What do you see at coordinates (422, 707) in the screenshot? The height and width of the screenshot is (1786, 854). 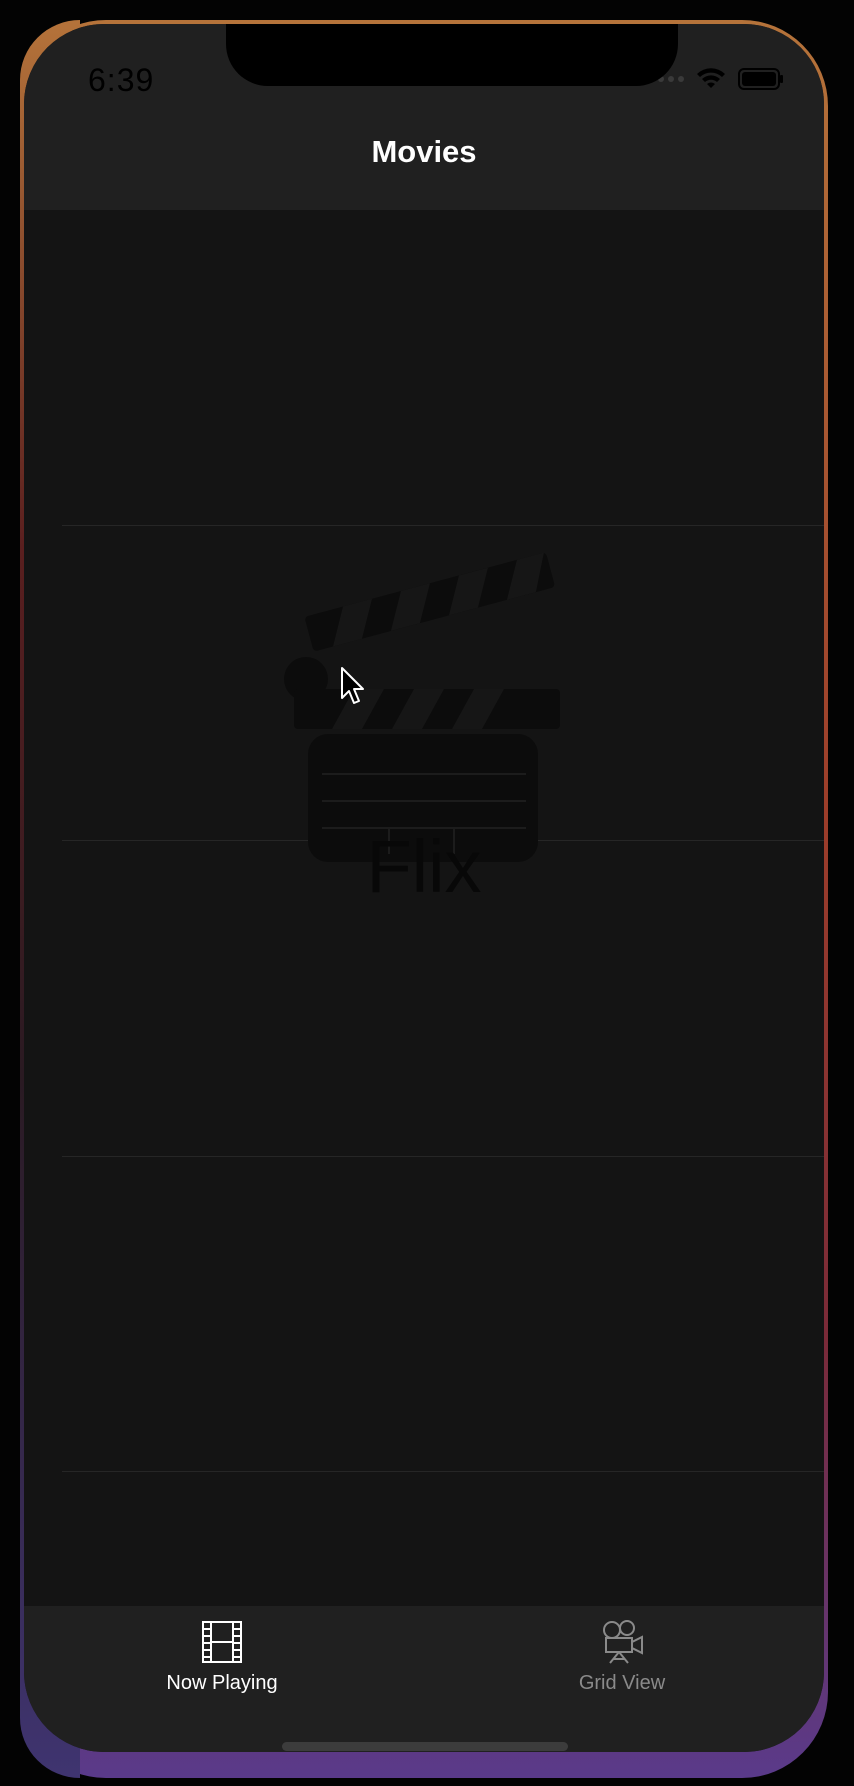 I see `clapperboard-icon` at bounding box center [422, 707].